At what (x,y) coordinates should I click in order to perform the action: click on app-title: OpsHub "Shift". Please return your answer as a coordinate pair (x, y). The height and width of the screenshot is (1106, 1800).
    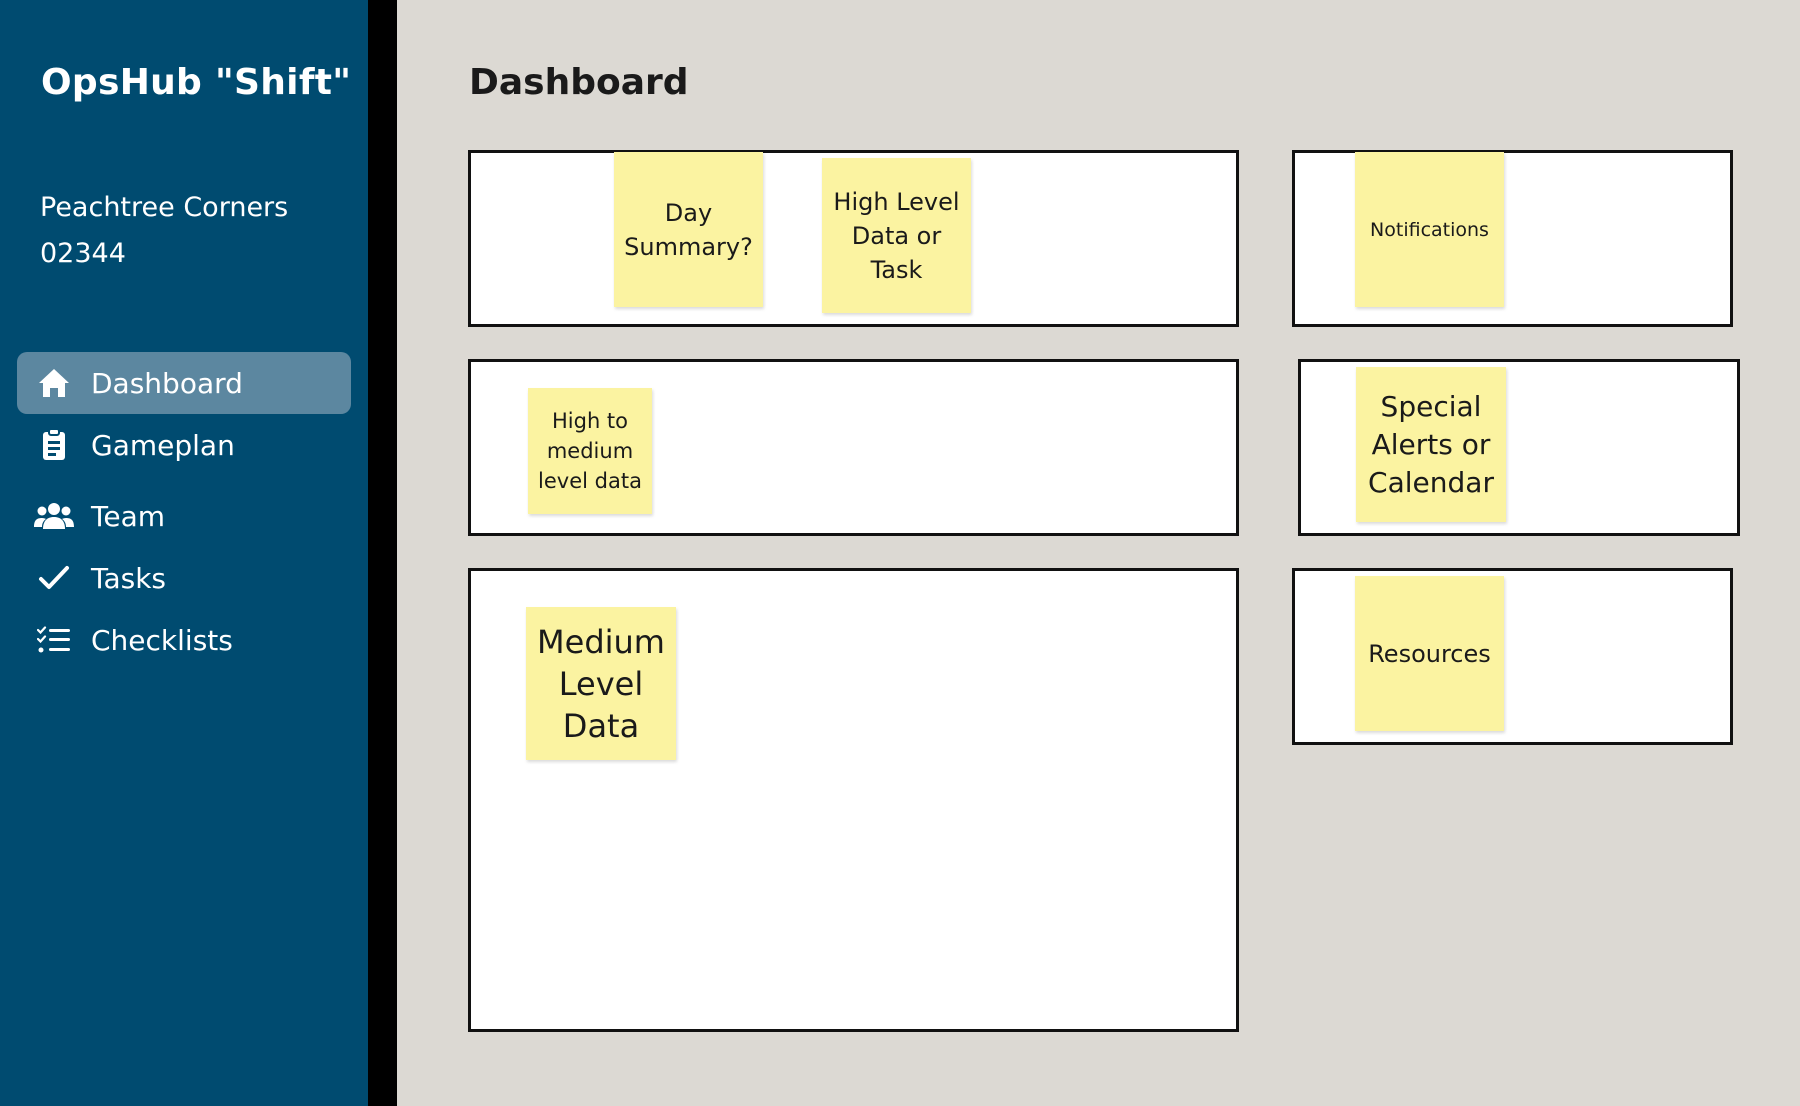
    Looking at the image, I should click on (196, 82).